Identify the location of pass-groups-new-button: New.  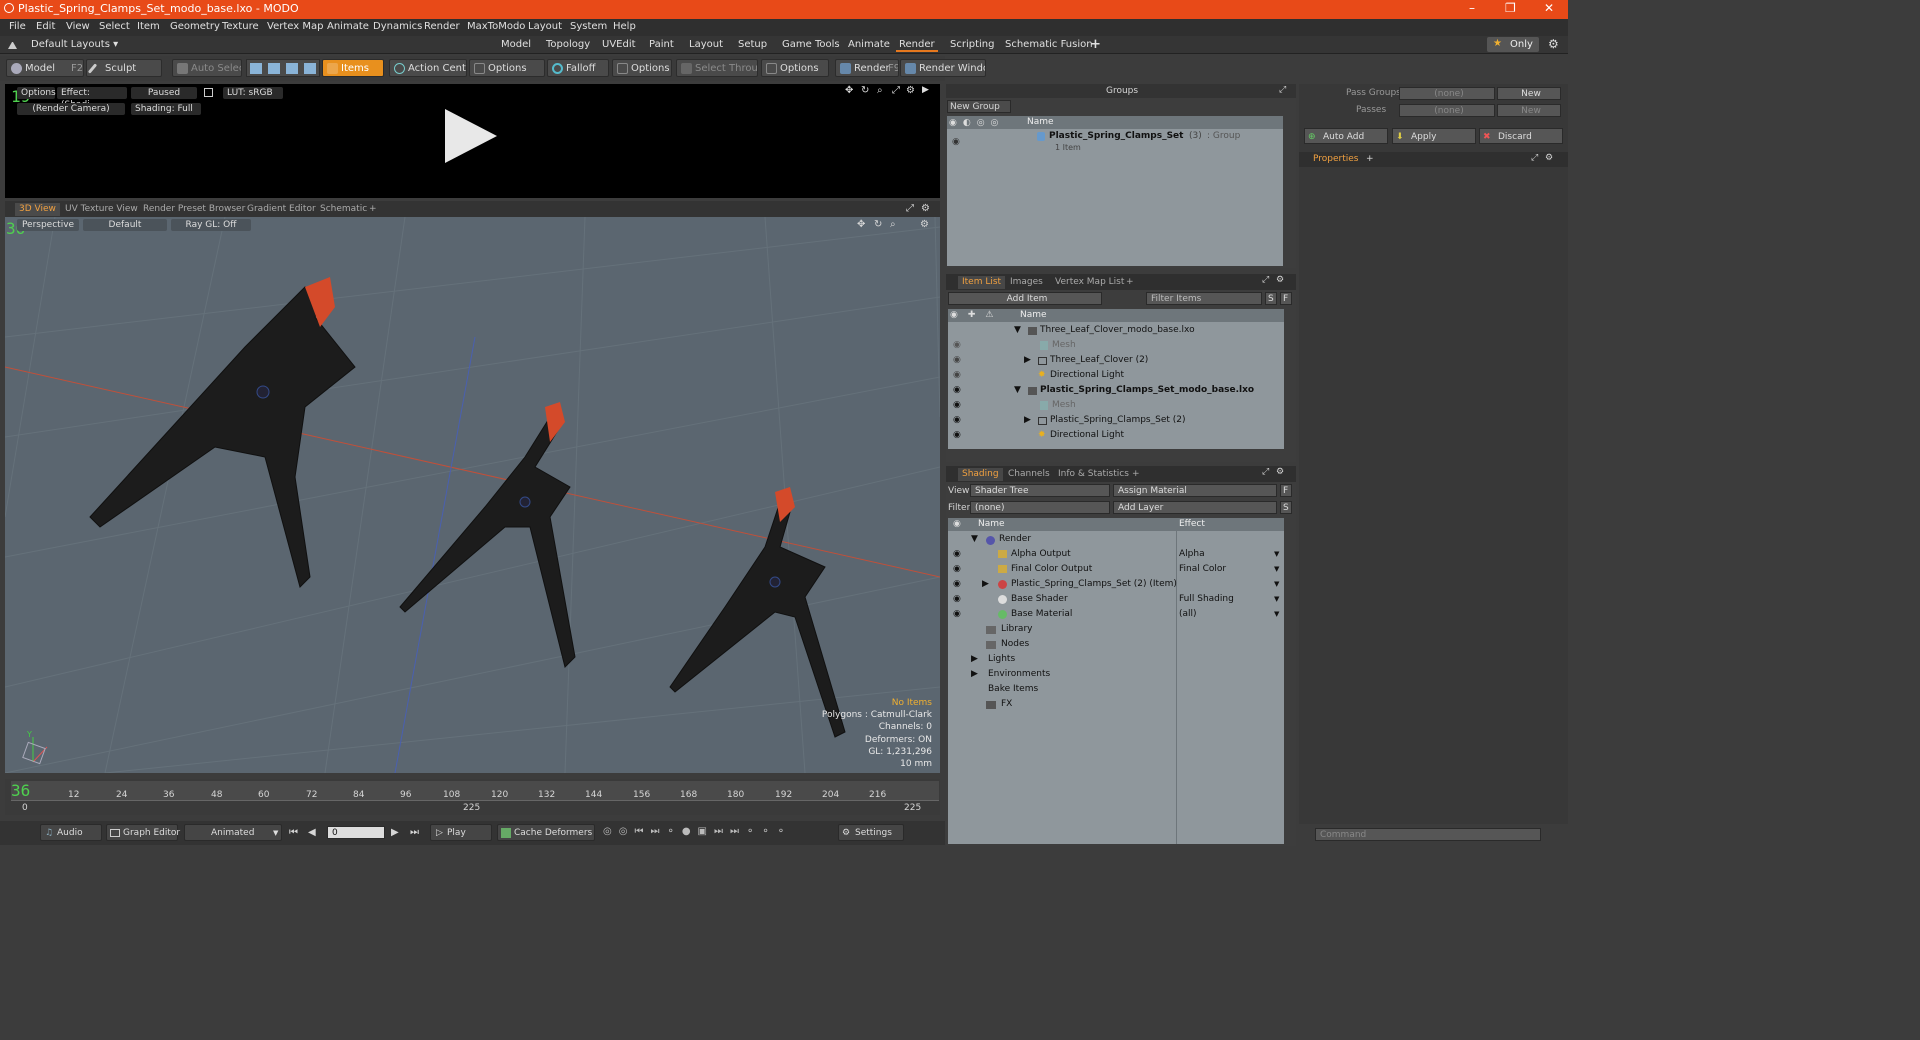
(1529, 93).